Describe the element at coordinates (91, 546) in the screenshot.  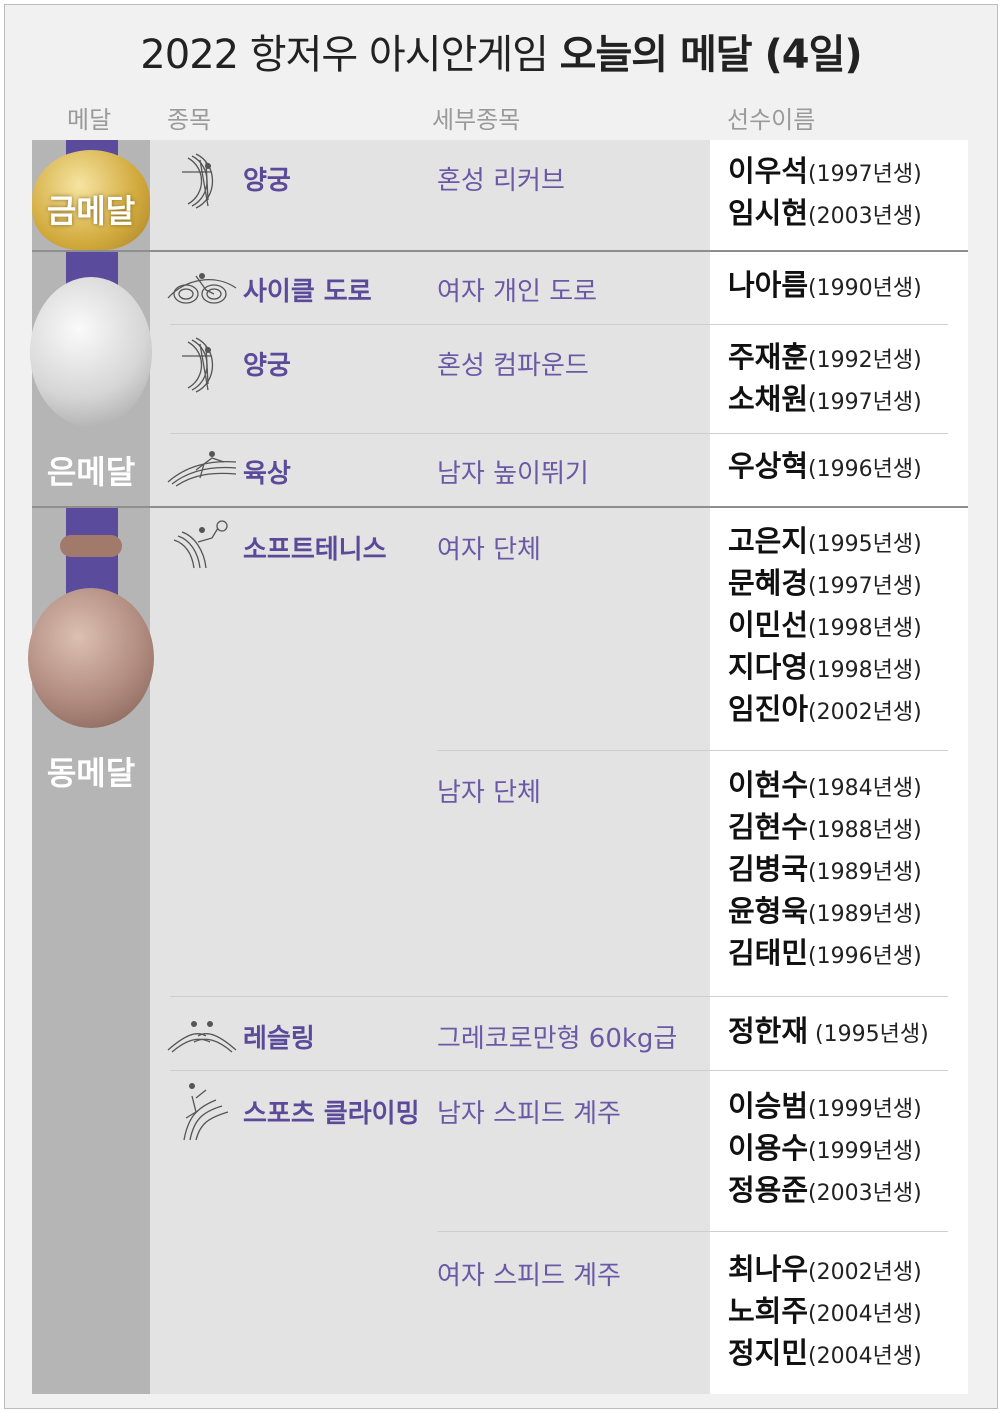
I see `bronze-clasp-icon` at that location.